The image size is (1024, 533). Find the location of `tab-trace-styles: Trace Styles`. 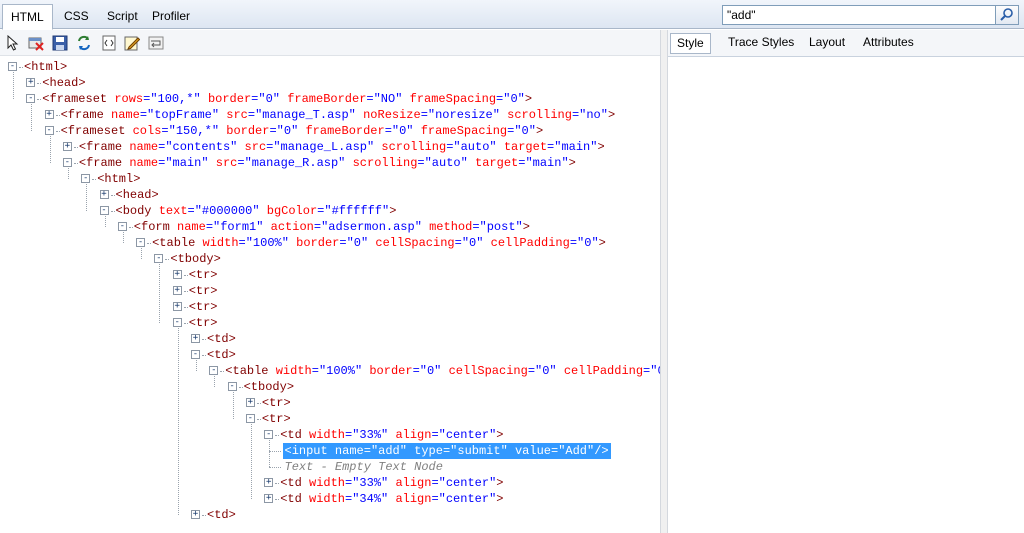

tab-trace-styles: Trace Styles is located at coordinates (761, 43).